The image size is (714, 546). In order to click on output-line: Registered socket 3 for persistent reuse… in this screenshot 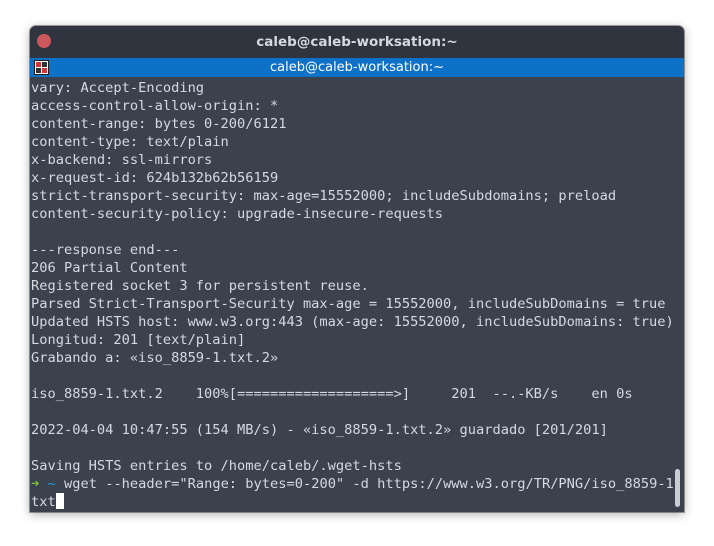, I will do `click(200, 286)`.